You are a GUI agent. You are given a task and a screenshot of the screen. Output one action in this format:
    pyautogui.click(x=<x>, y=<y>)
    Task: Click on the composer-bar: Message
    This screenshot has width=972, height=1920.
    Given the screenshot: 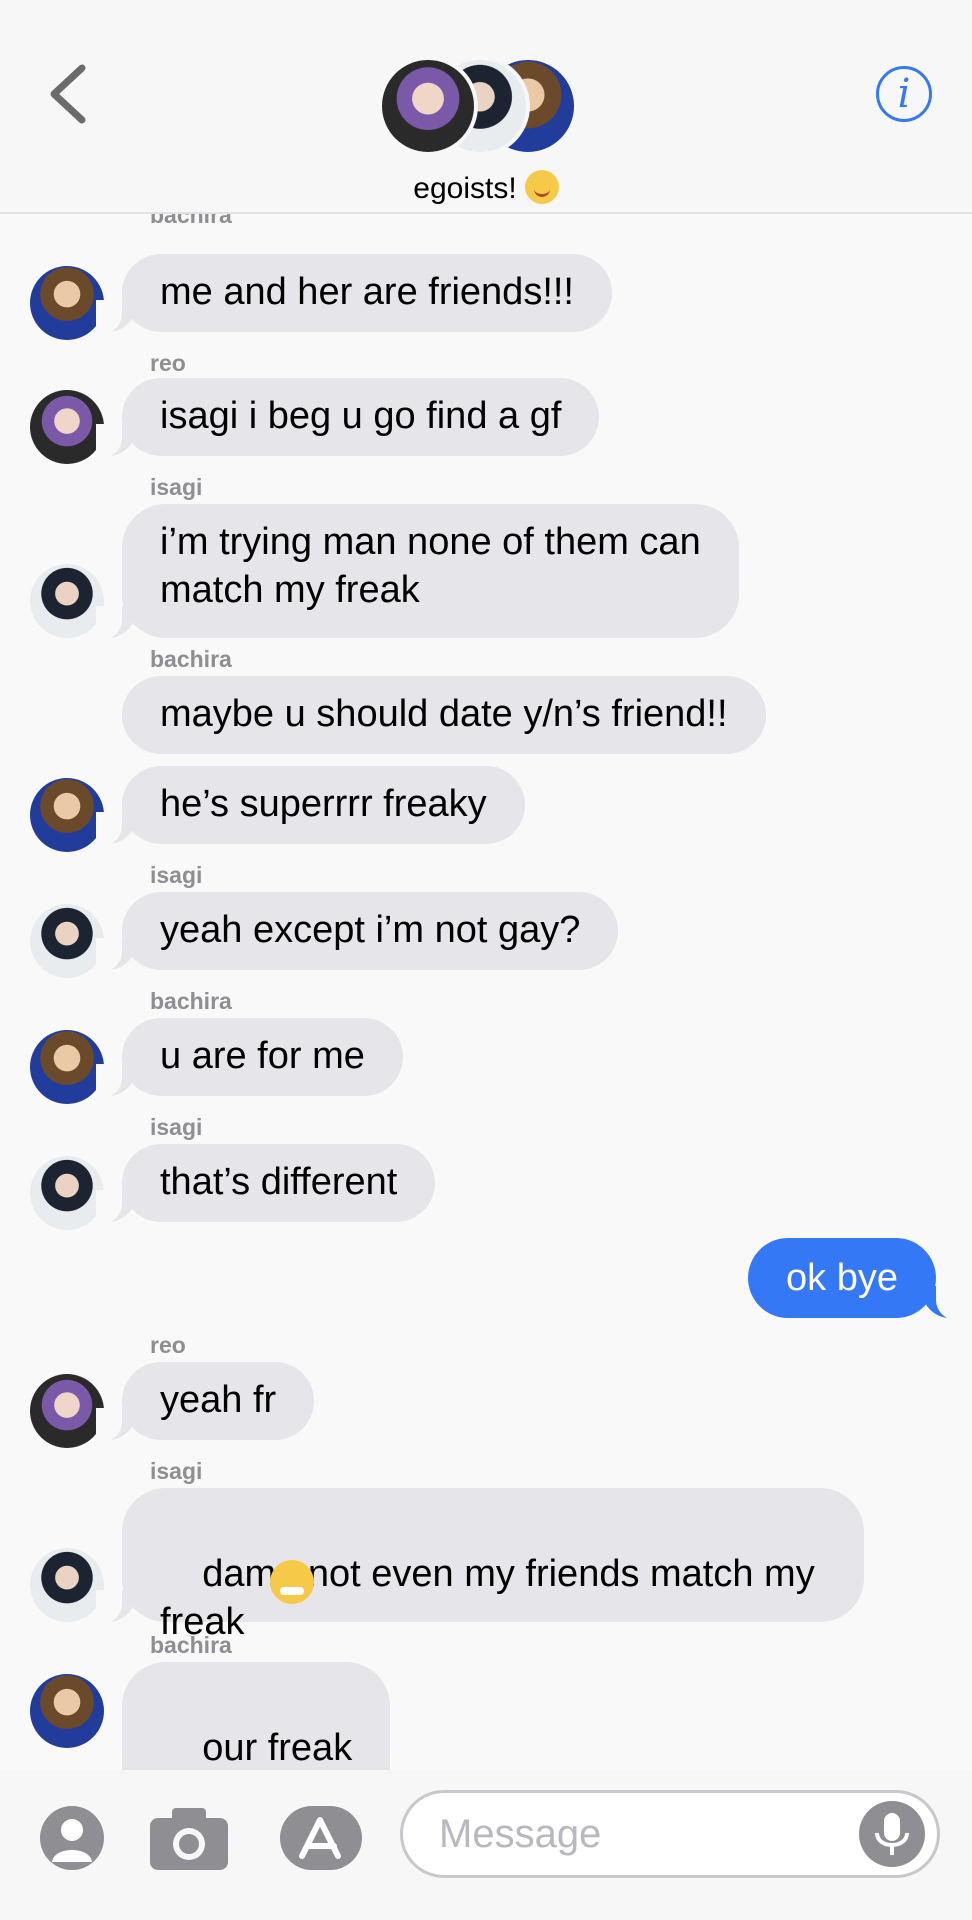 What is the action you would take?
    pyautogui.click(x=486, y=1845)
    